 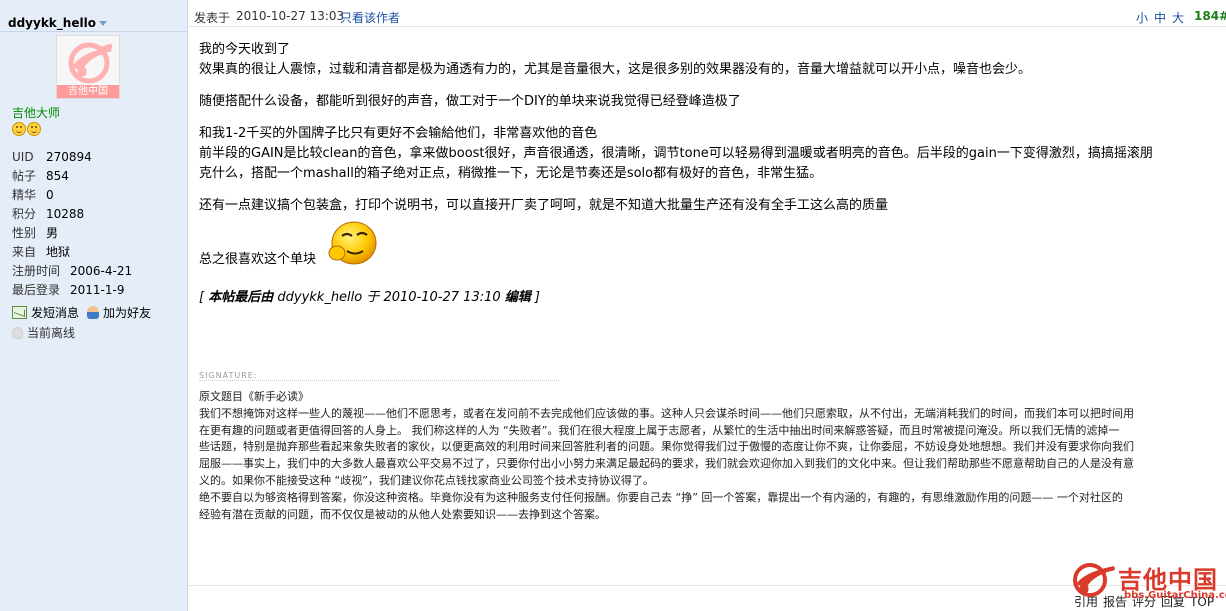 What do you see at coordinates (258, 259) in the screenshot?
I see `post-paragraph: 总之很喜欢这个单块` at bounding box center [258, 259].